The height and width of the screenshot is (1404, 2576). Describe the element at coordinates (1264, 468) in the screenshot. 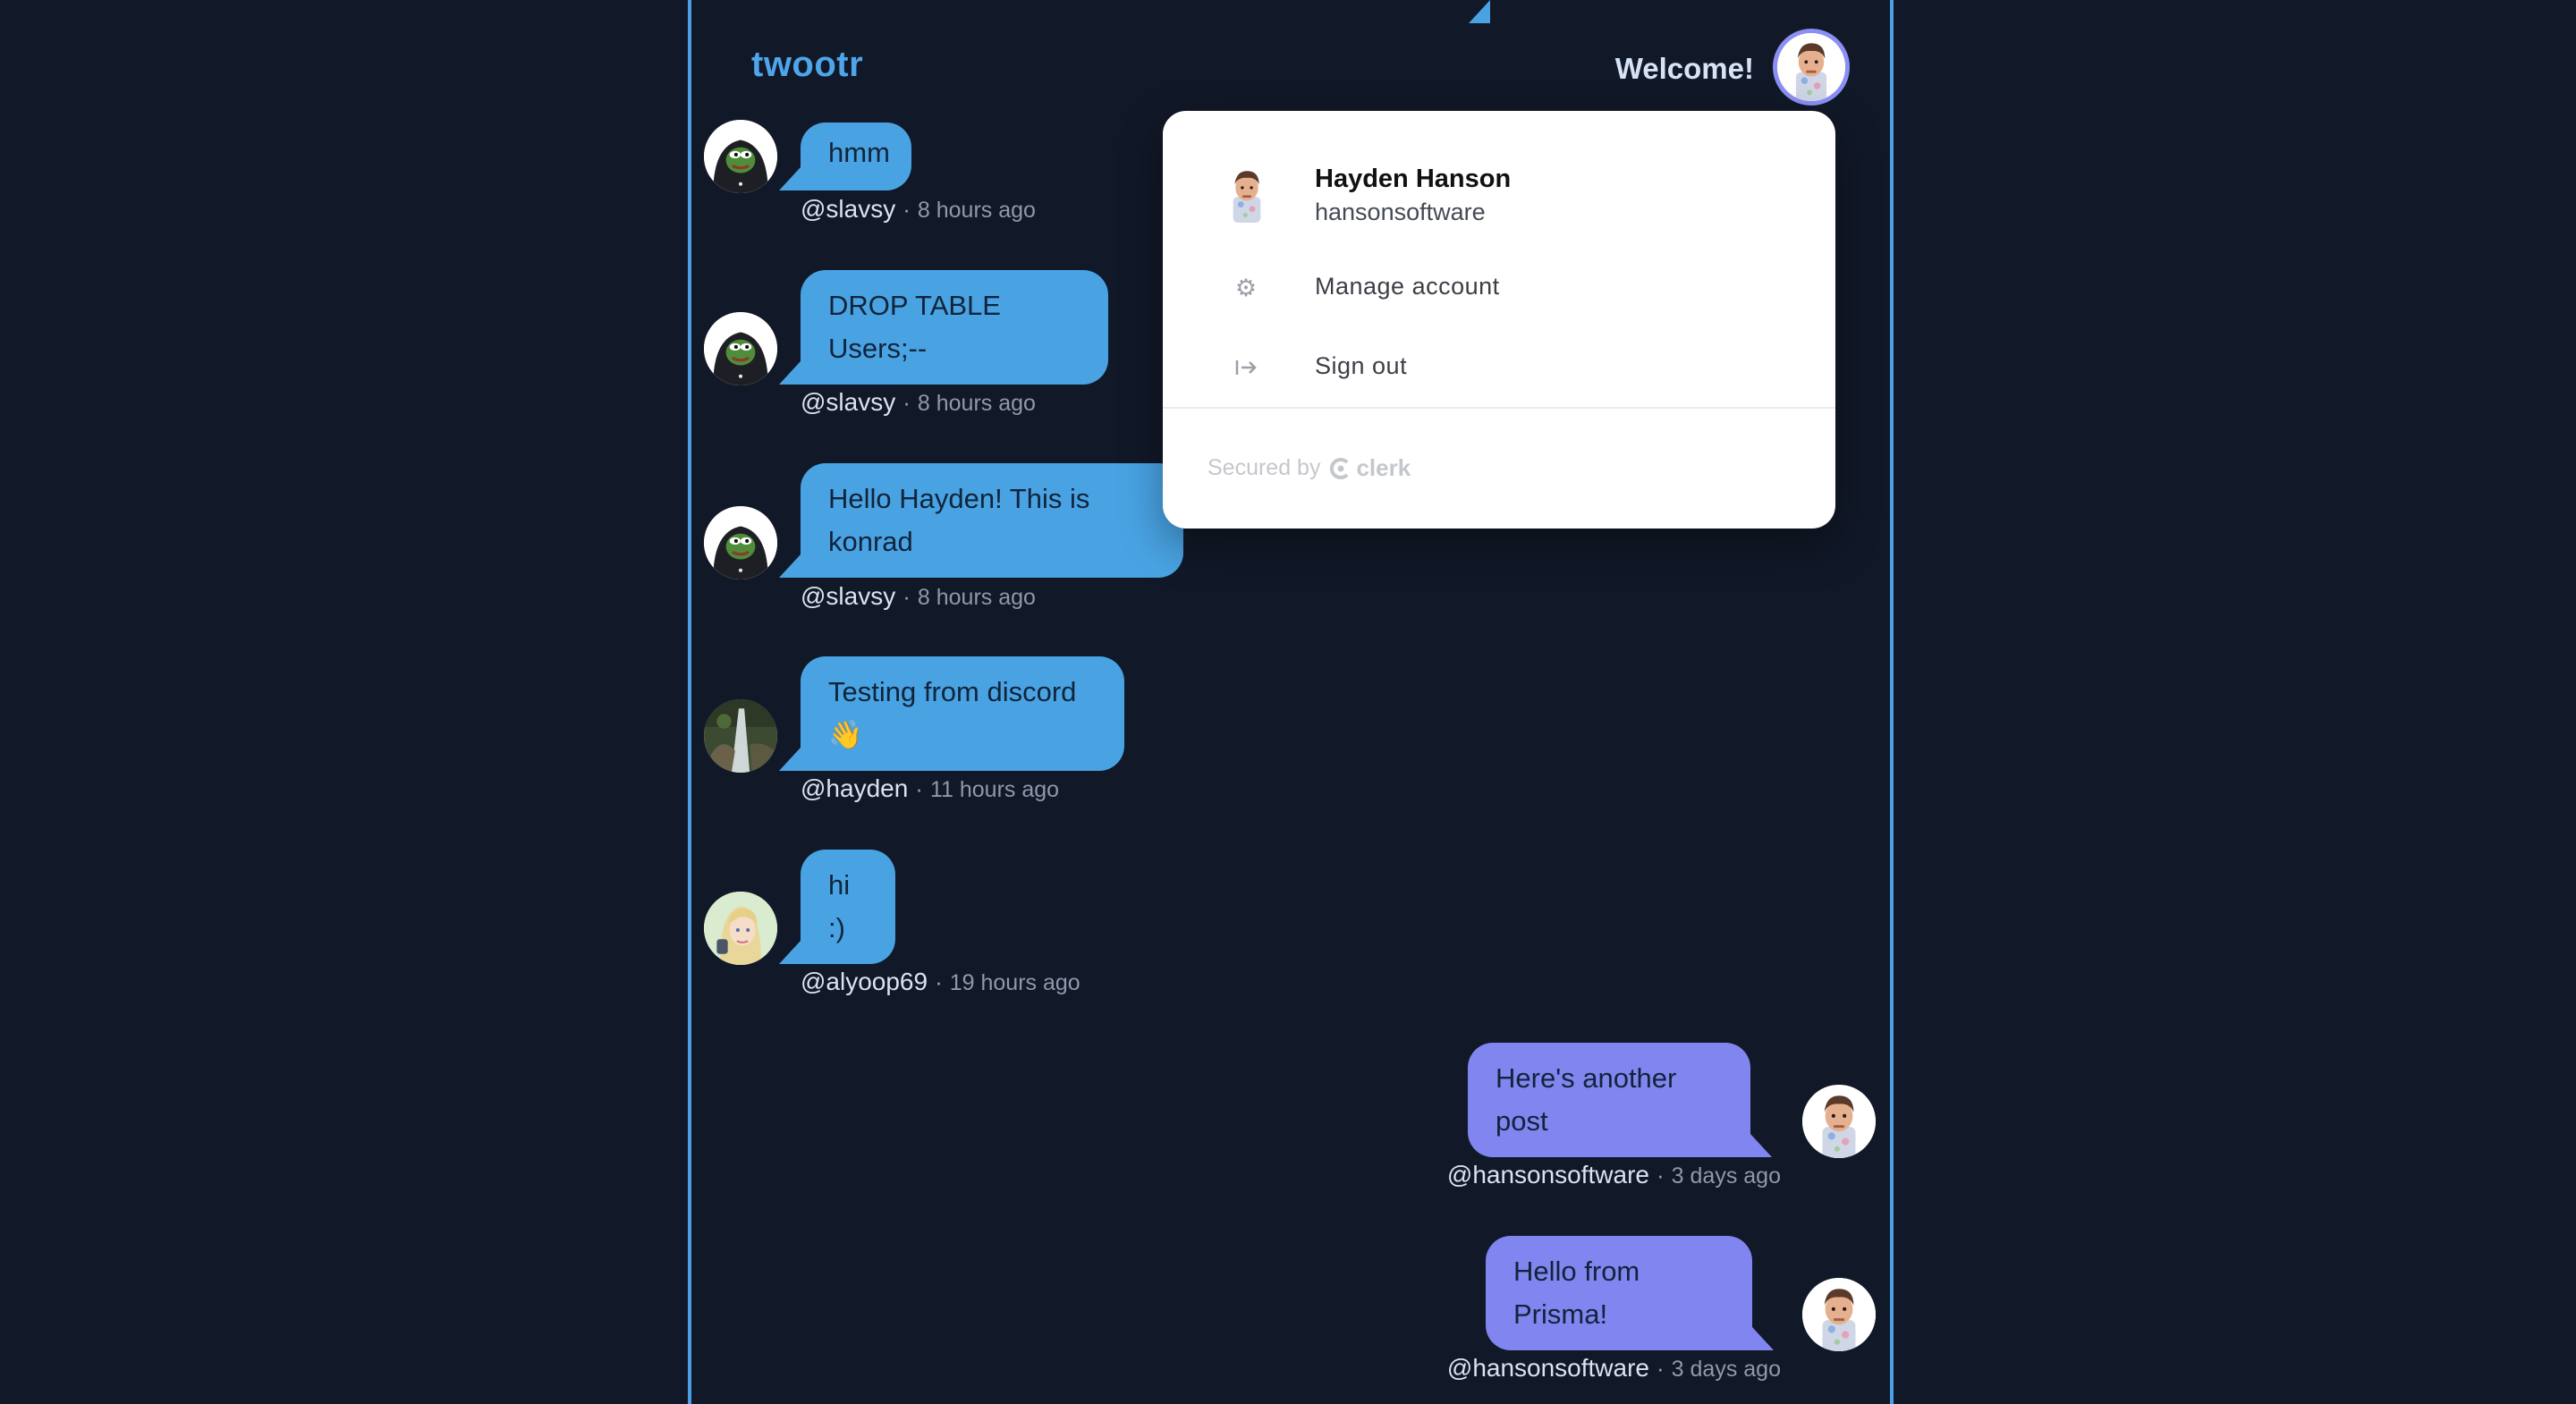

I see `secured-by-text: Secured by` at that location.